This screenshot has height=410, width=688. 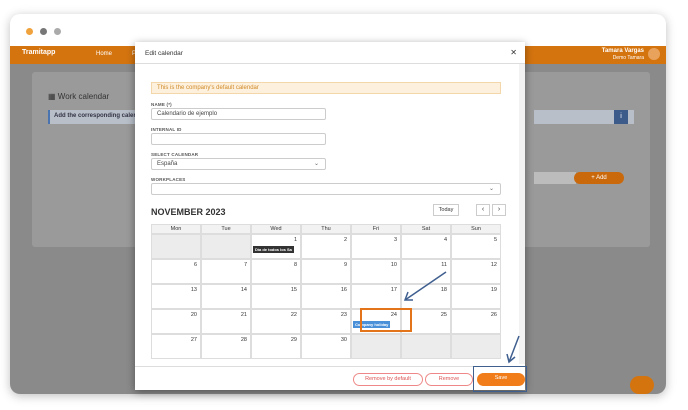 What do you see at coordinates (276, 271) in the screenshot?
I see `day-cell: 8` at bounding box center [276, 271].